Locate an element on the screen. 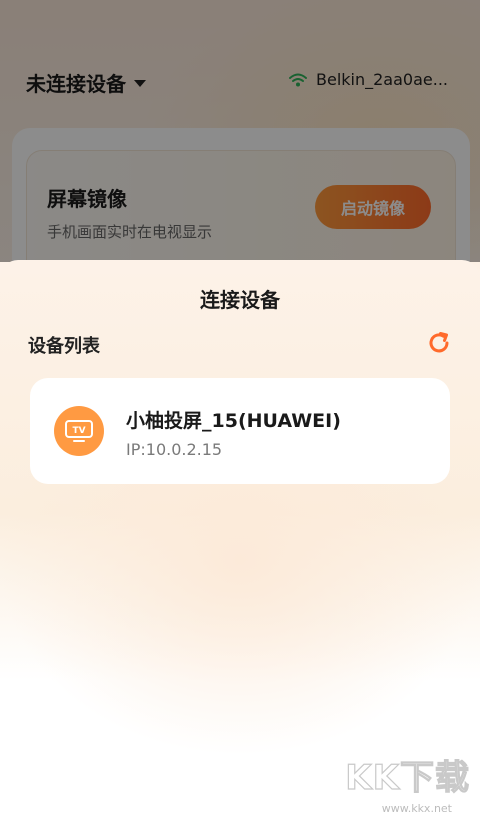 This screenshot has width=480, height=821. tv-icon: TV is located at coordinates (79, 431).